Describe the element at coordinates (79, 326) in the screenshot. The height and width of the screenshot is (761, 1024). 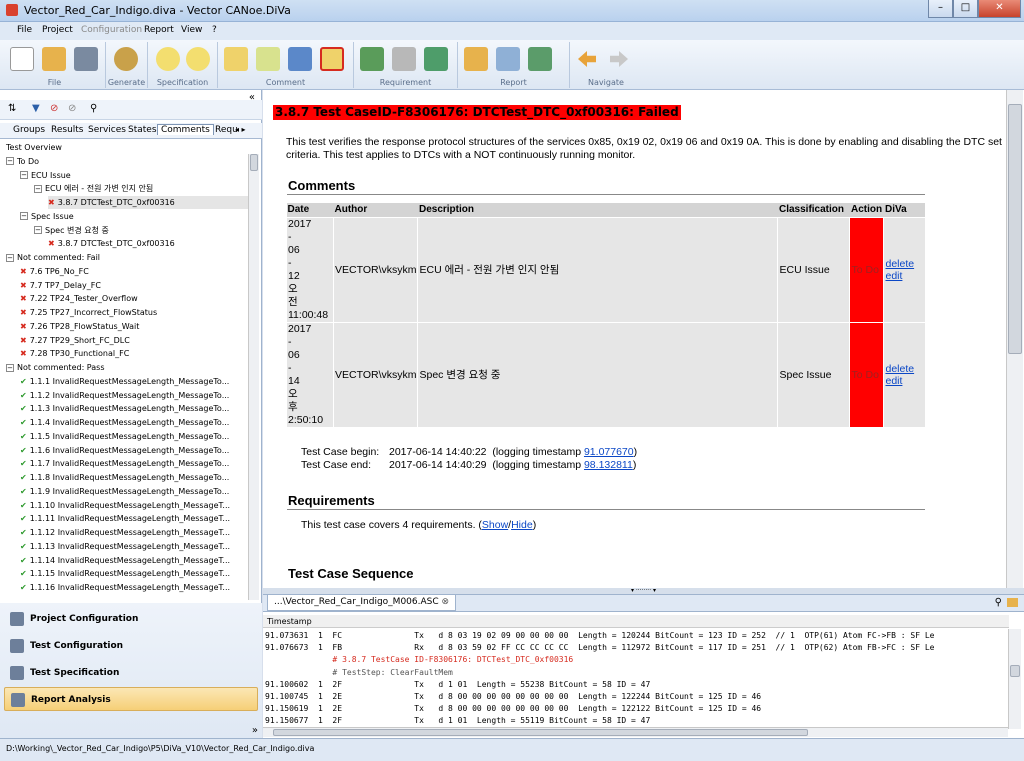
I see `tree-node: ✖ 7.26 TP28_FlowStatus_Wait` at that location.